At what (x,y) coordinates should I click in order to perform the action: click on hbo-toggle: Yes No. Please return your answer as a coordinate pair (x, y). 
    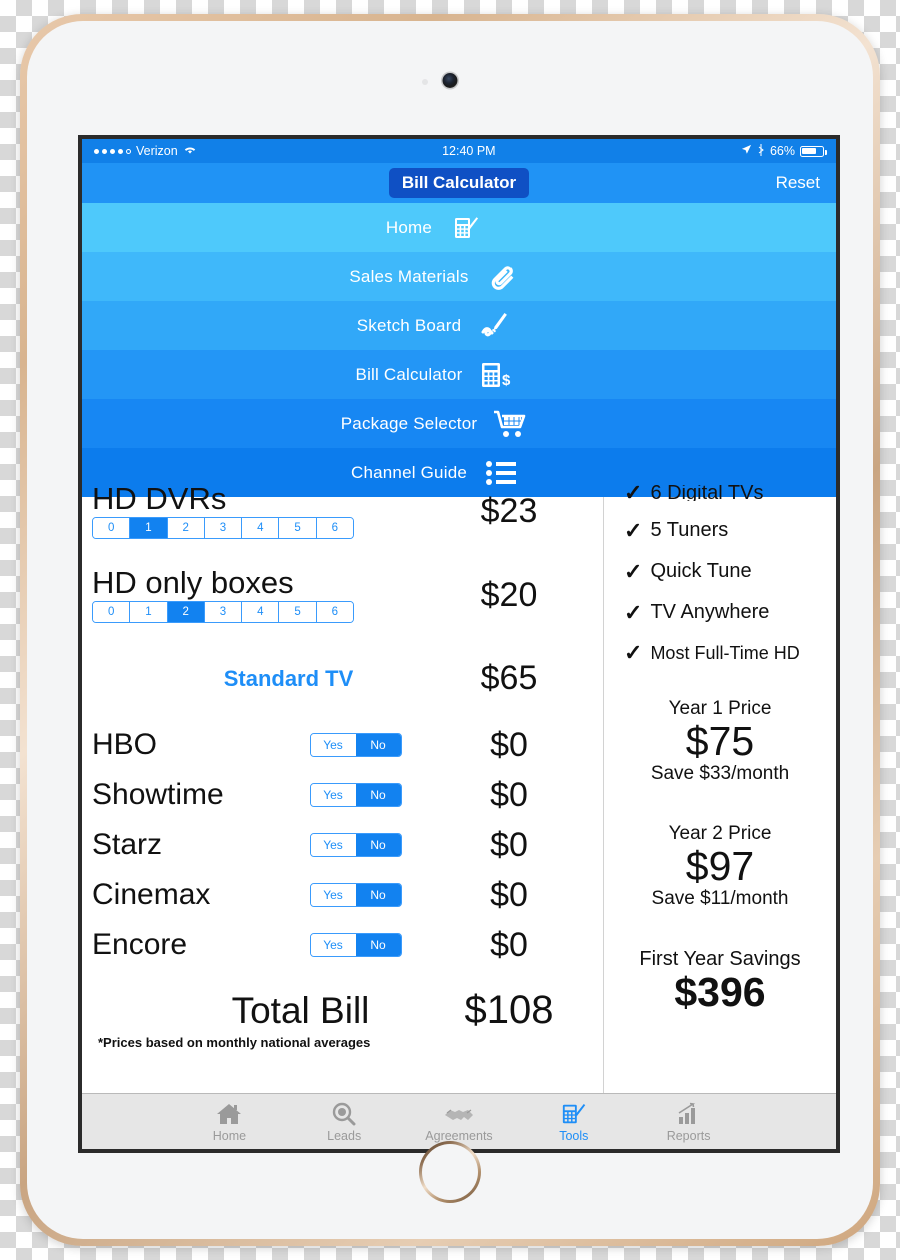
    Looking at the image, I should click on (355, 745).